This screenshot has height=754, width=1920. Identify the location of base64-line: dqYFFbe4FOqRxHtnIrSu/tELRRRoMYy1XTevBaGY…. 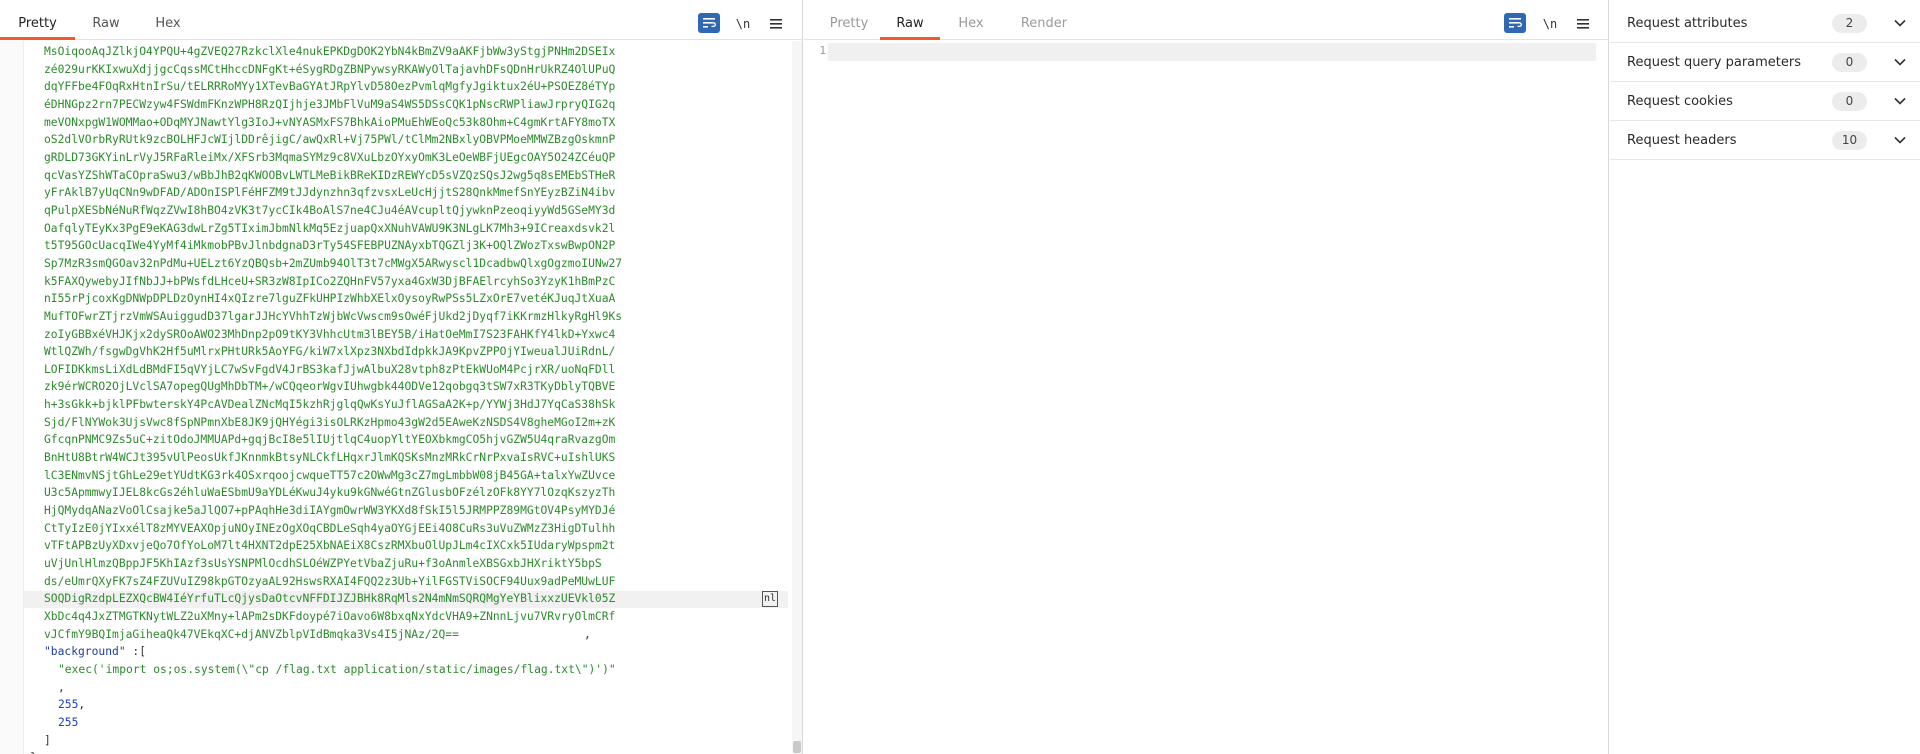
(330, 87).